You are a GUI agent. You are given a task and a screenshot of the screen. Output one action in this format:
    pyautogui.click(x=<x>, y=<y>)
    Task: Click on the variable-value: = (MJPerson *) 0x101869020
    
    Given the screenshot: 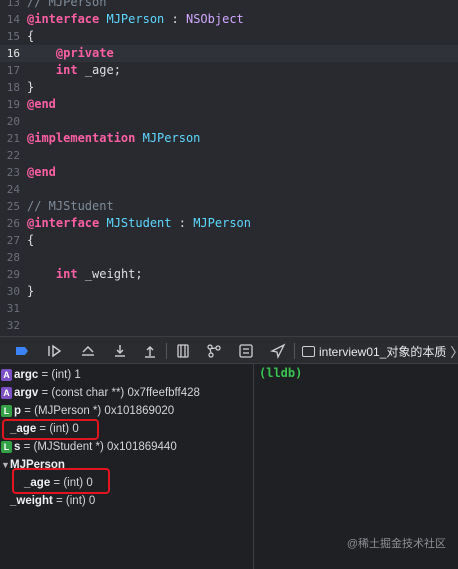 What is the action you would take?
    pyautogui.click(x=98, y=411)
    